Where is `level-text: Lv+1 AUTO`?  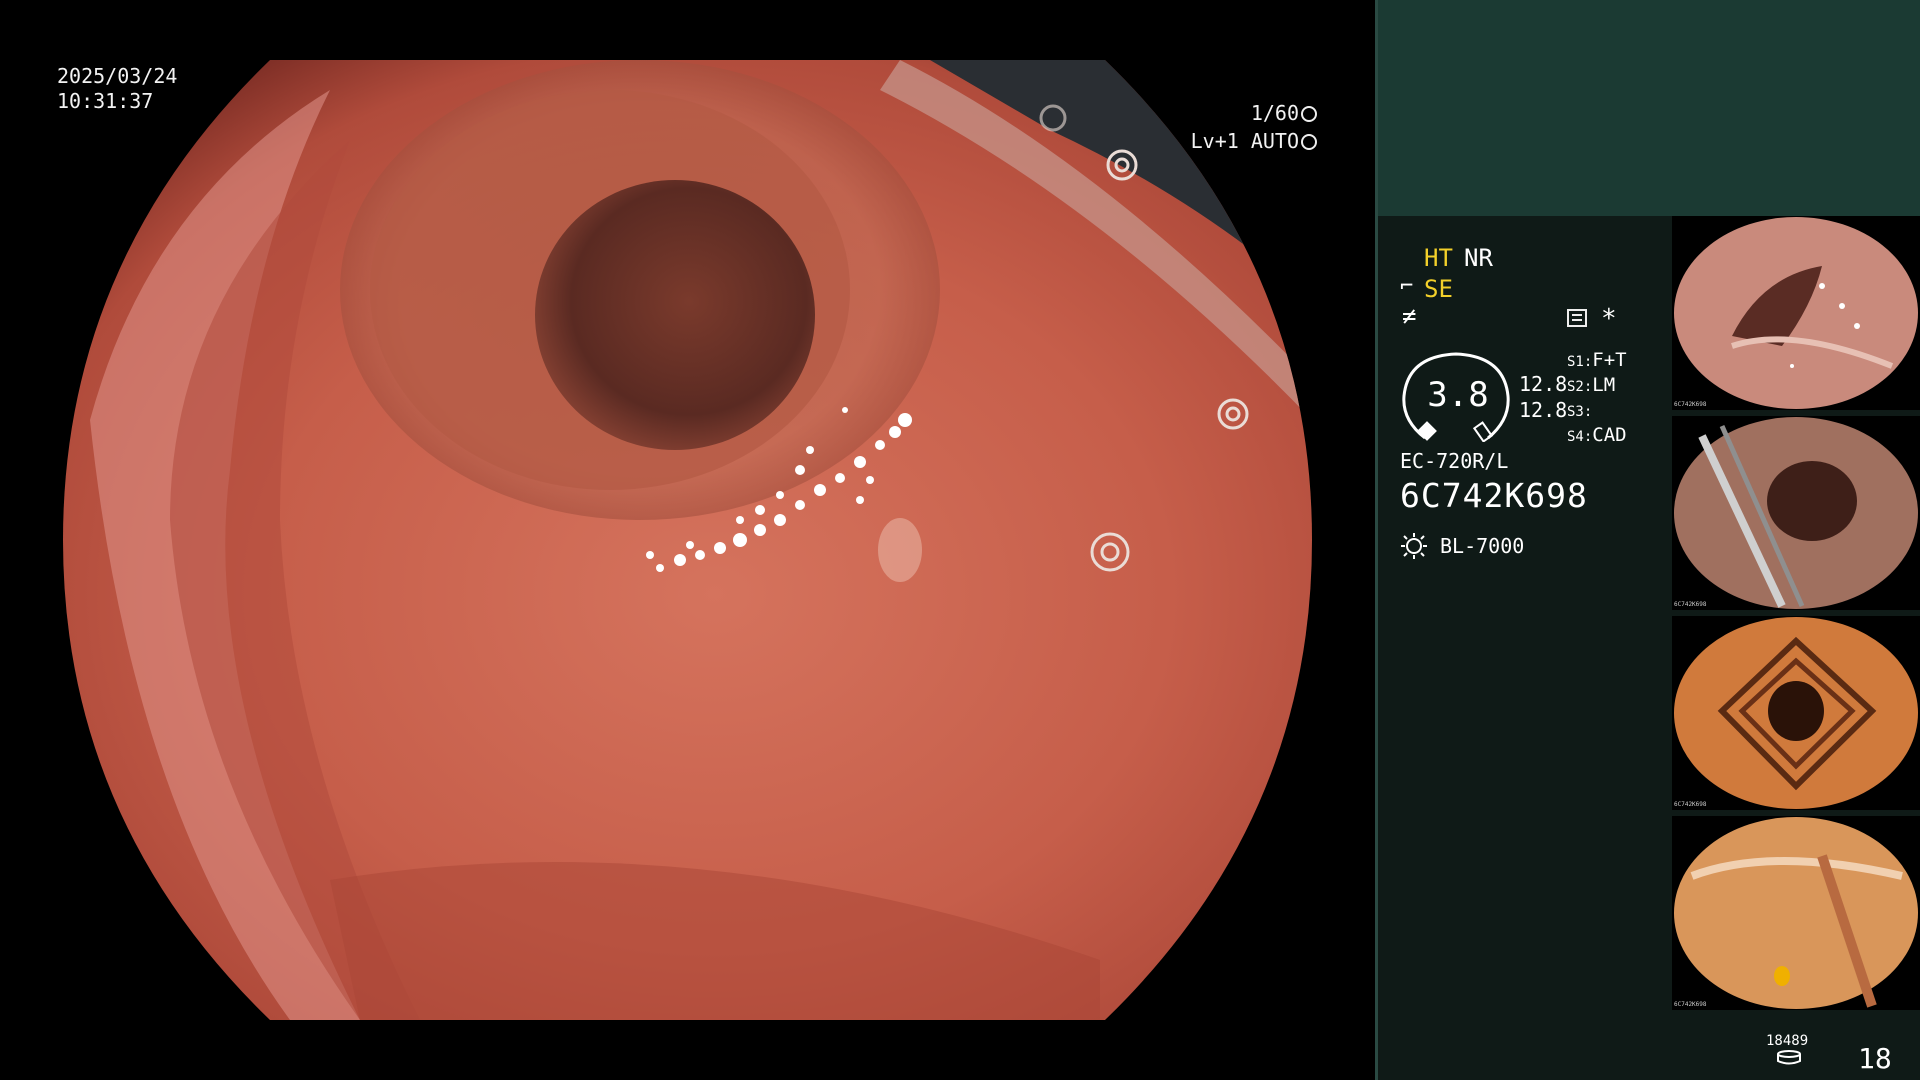 level-text: Lv+1 AUTO is located at coordinates (1244, 141).